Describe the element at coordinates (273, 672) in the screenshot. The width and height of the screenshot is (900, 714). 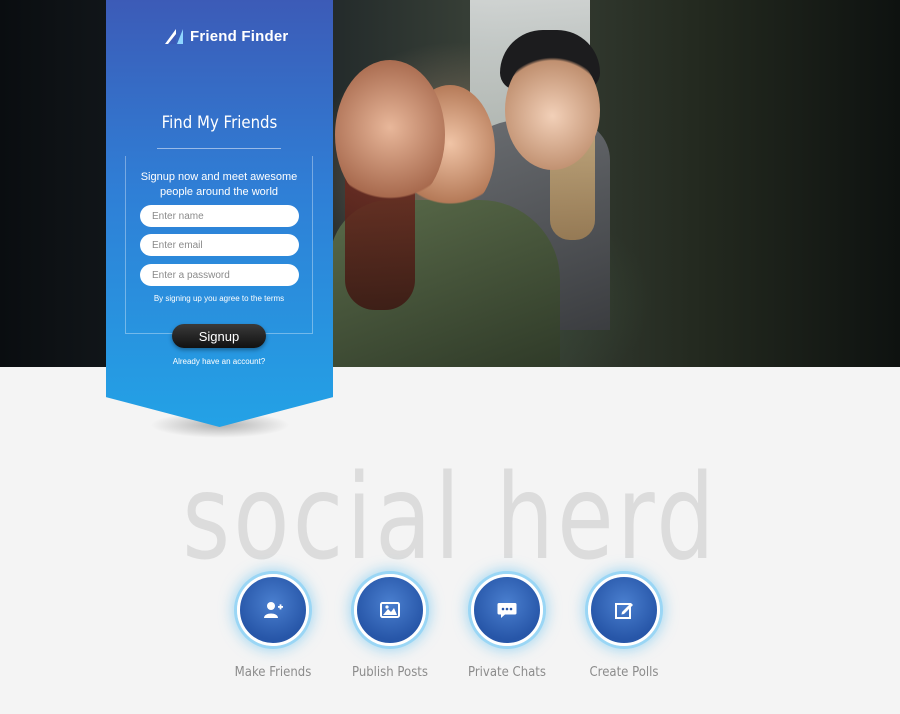
I see `feature-label: Make Friends` at that location.